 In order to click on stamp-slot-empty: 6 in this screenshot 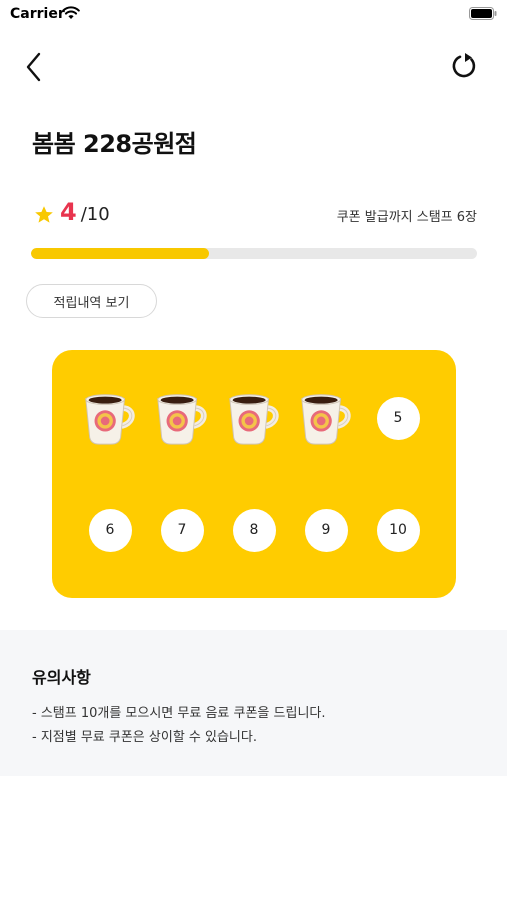, I will do `click(110, 530)`.